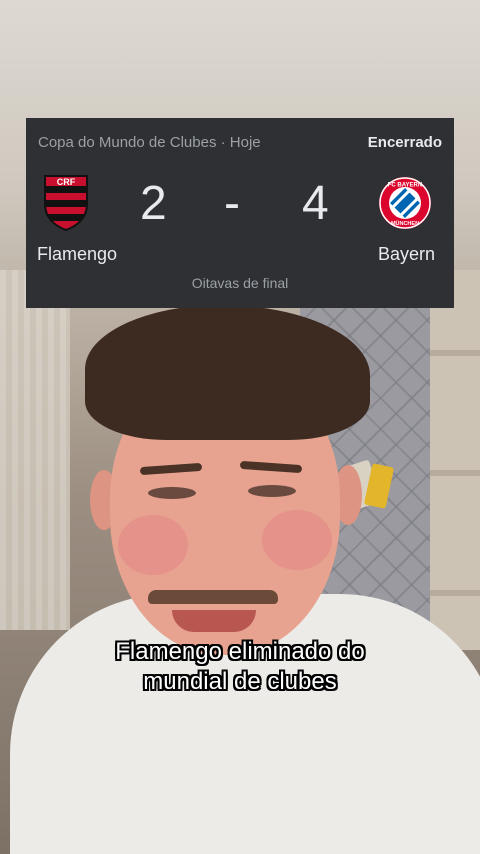  I want to click on scoreboard-header: Copa do Mundo de Clubes · Hoje Encerrado, so click(240, 142).